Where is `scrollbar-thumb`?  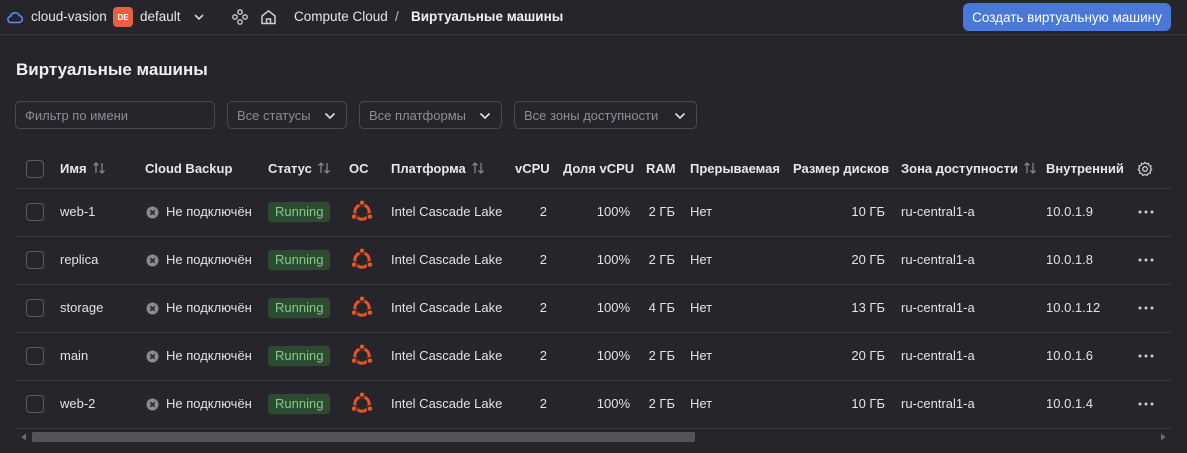
scrollbar-thumb is located at coordinates (363, 437).